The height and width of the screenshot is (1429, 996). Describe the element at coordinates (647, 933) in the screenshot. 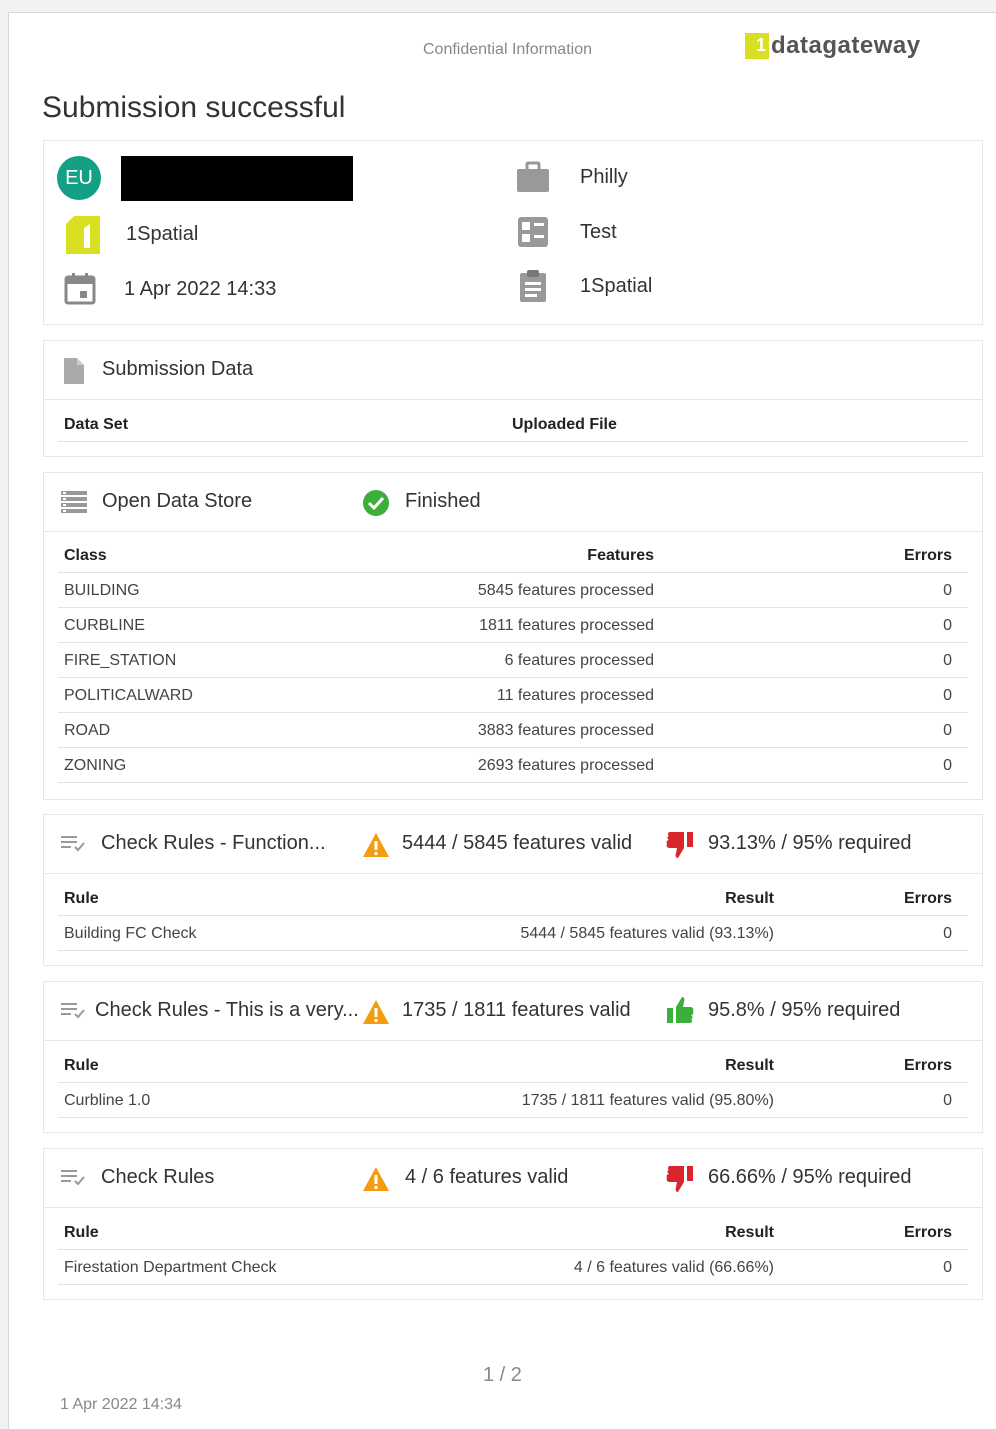

I see `cell-result: 5444 / 5845 features valid (93.13%)` at that location.